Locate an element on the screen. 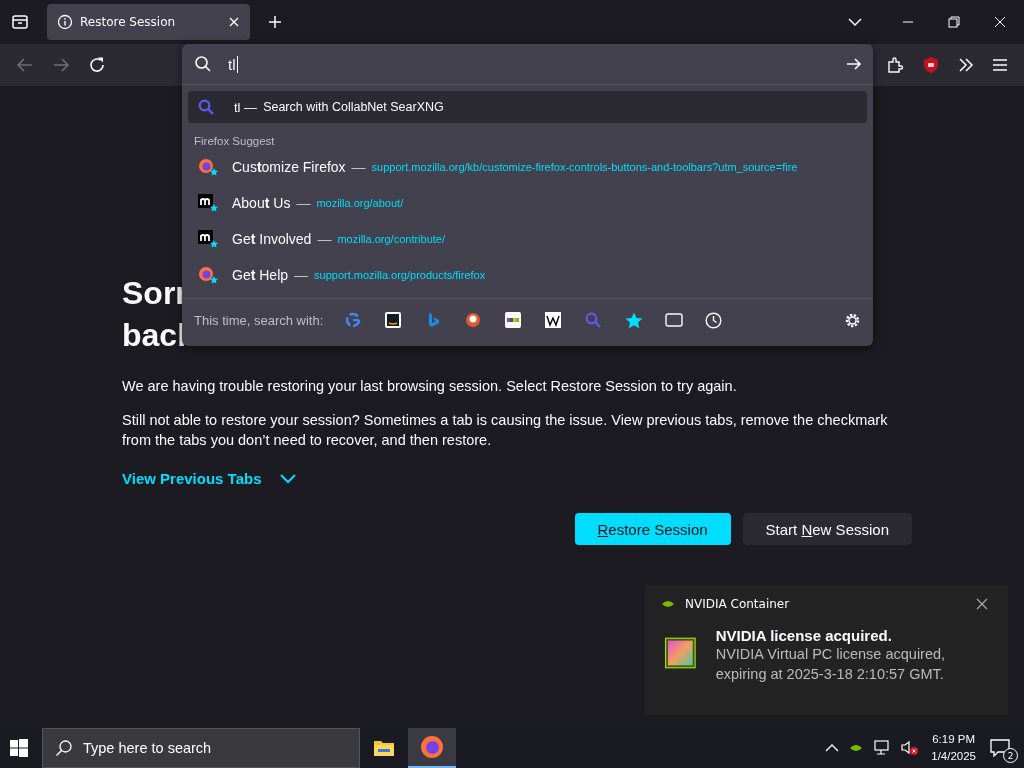 This screenshot has height=768, width=1024. forward-icon is located at coordinates (61, 65).